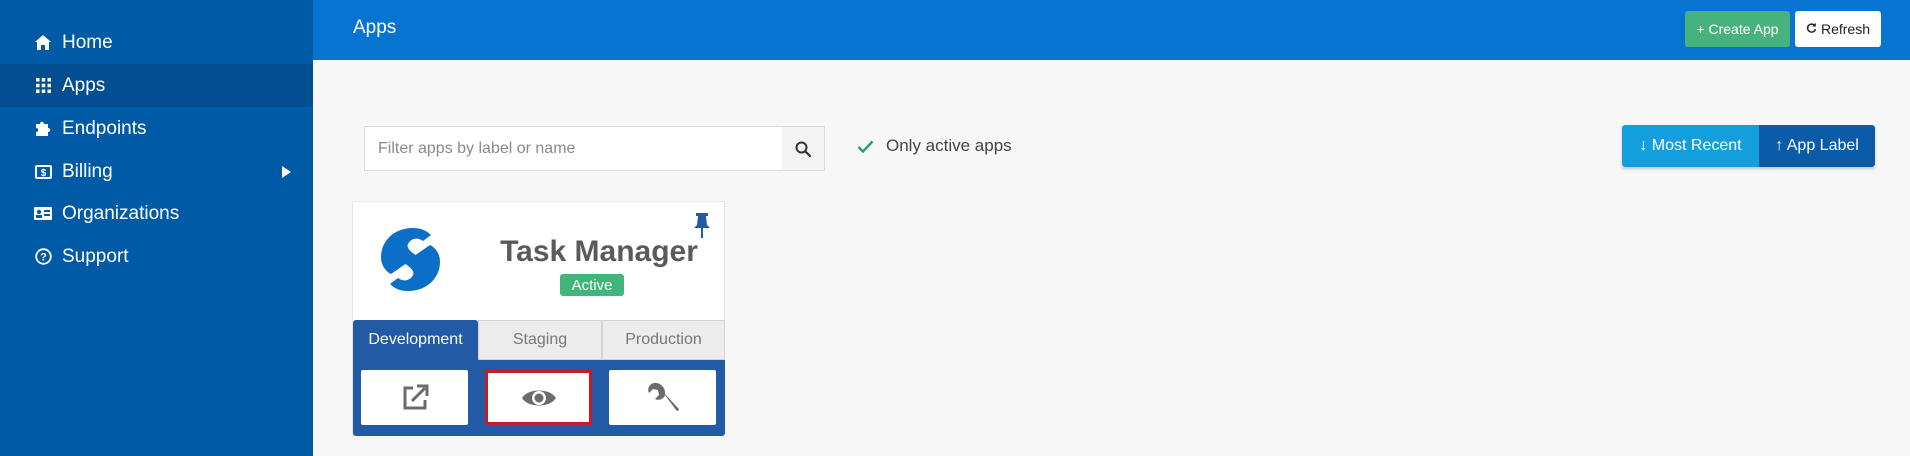  Describe the element at coordinates (84, 85) in the screenshot. I see `sidebar-item-label: Apps` at that location.